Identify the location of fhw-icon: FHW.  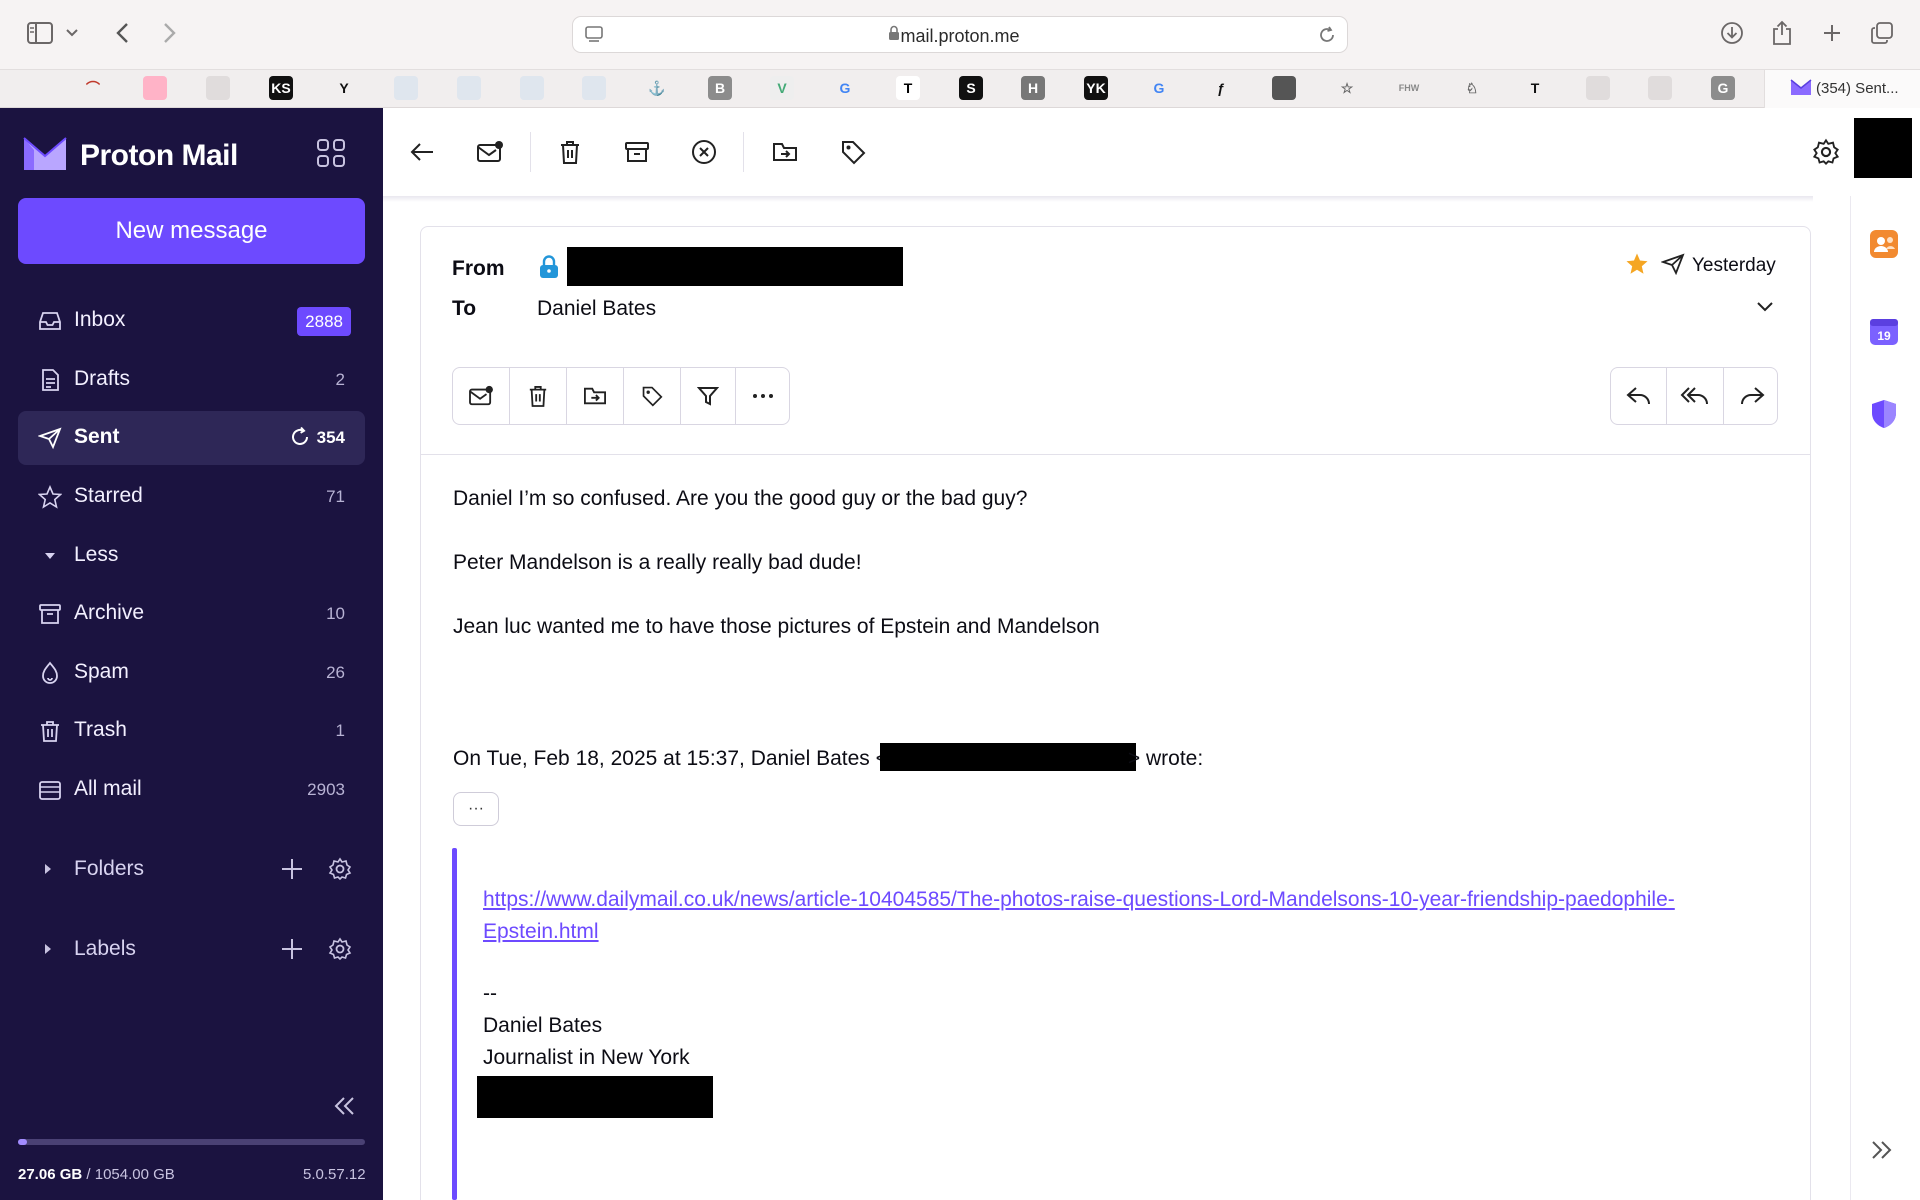
(1409, 88).